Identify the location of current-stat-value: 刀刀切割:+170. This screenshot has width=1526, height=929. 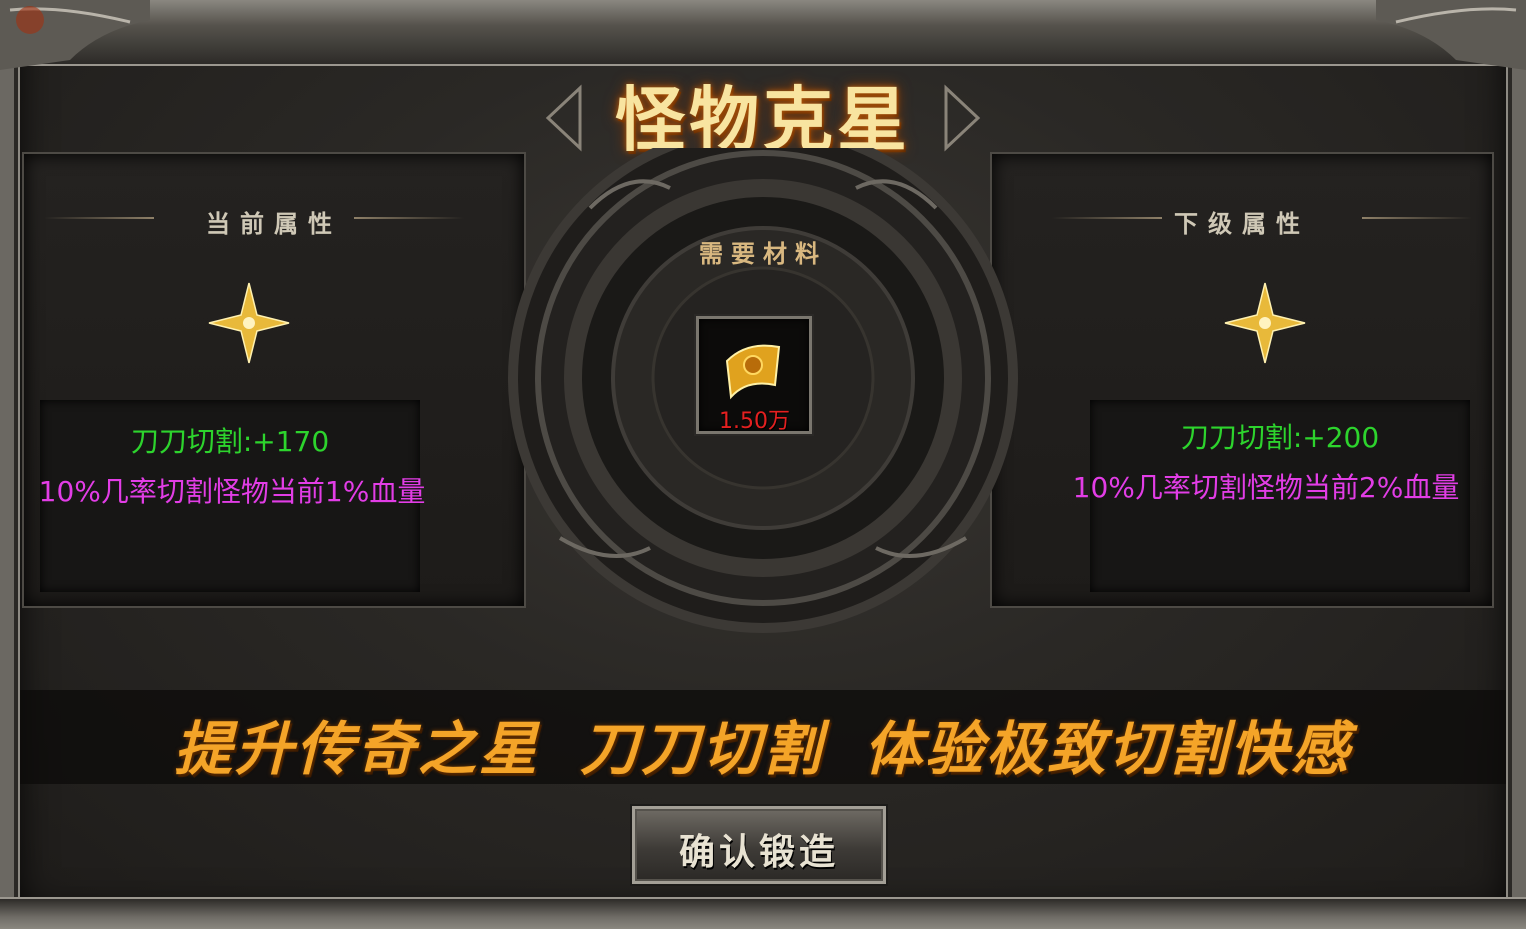
(230, 441).